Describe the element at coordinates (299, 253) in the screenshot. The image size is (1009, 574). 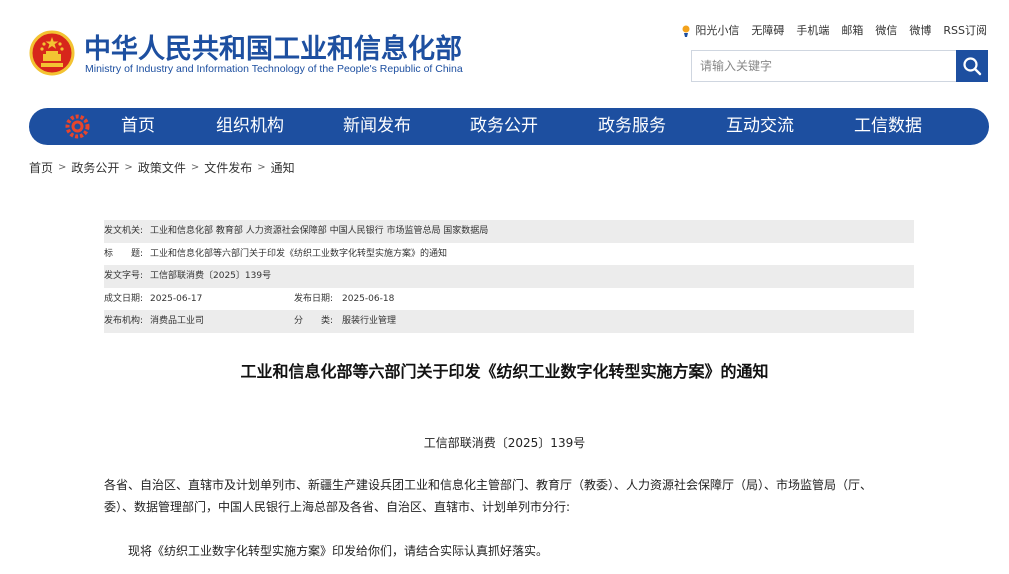
I see `meta-value-title: 工业和信息化部等六部门关于印发《纺织工业数字化转型实施方案》的通知` at that location.